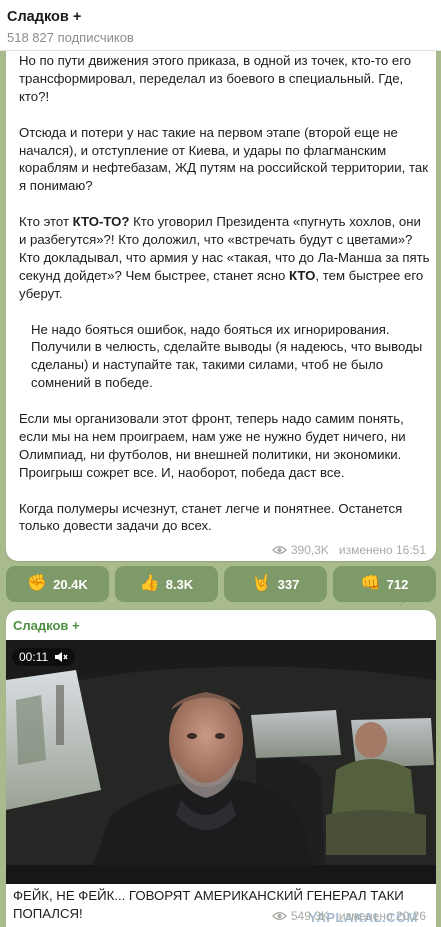 Image resolution: width=441 pixels, height=927 pixels. I want to click on video-time-overlay: 00:11, so click(44, 657).